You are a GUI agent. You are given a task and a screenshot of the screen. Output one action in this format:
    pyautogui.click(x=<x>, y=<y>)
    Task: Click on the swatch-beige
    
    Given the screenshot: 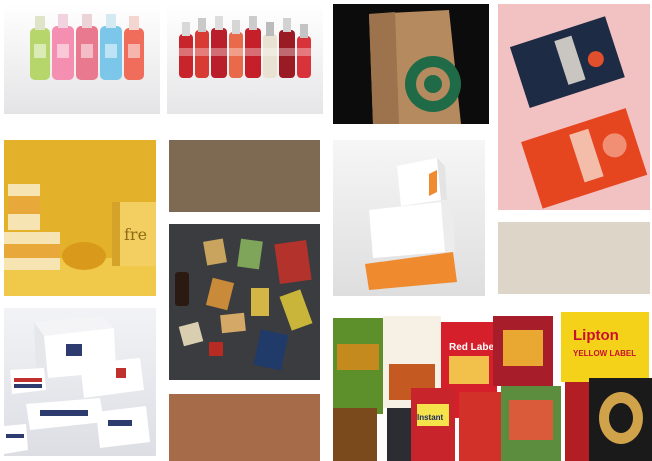 What is the action you would take?
    pyautogui.click(x=574, y=258)
    